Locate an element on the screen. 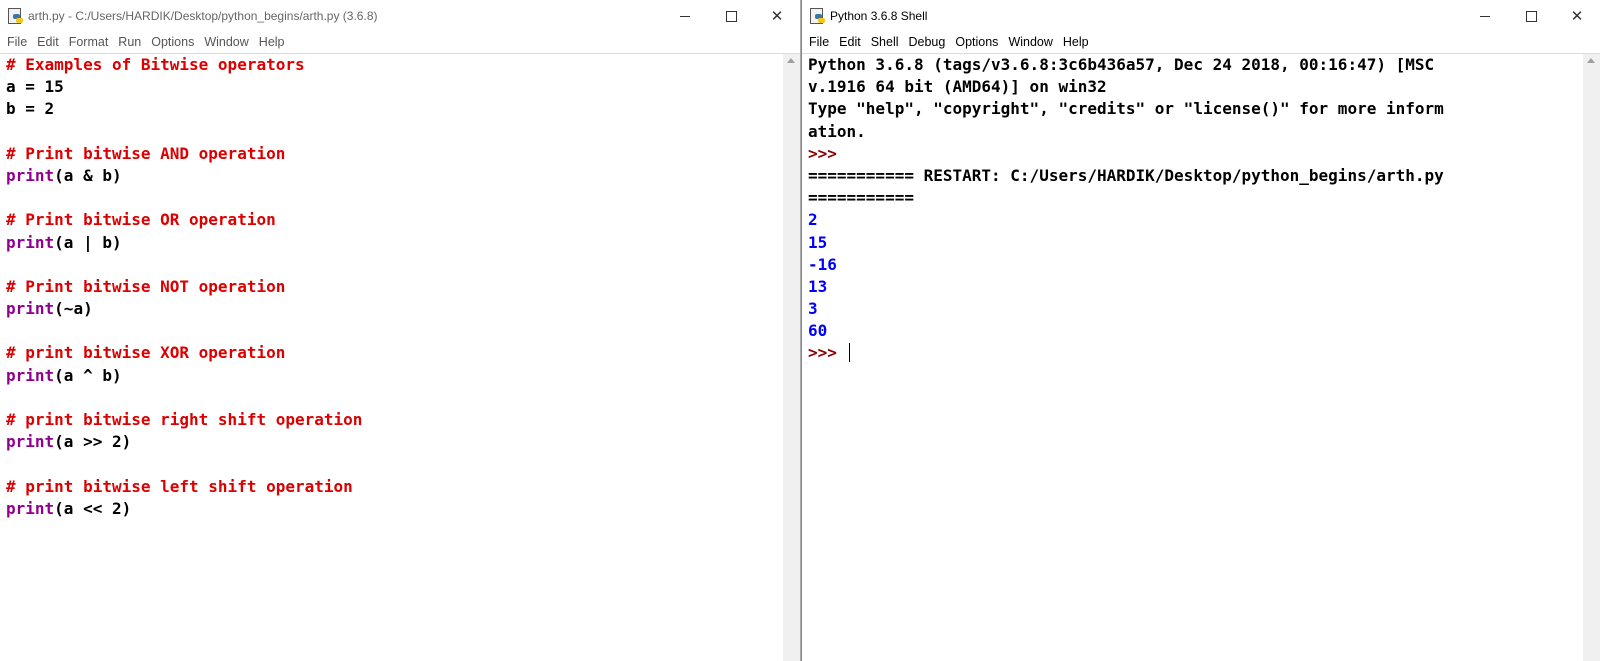 Image resolution: width=1600 pixels, height=661 pixels. editor-menu-help: Help is located at coordinates (272, 42).